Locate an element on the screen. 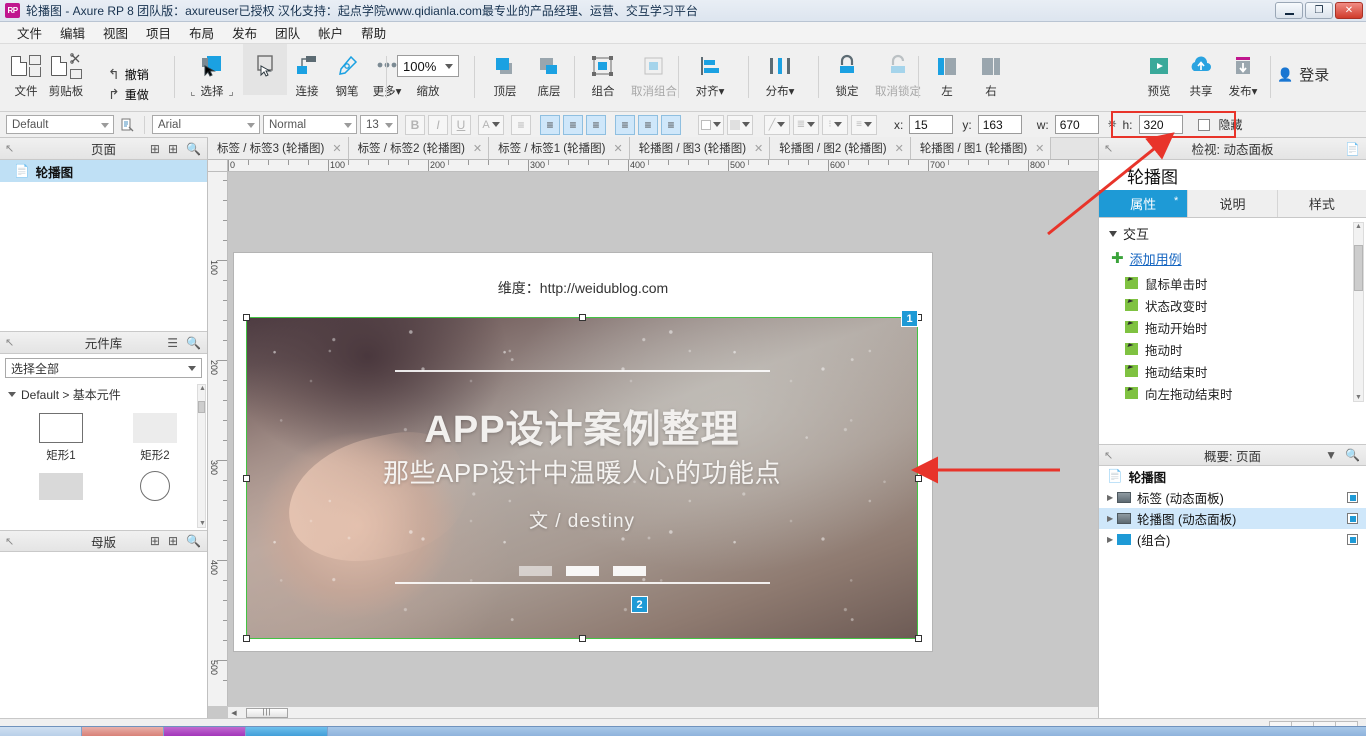  lock-button: 锁定 is located at coordinates (847, 71).